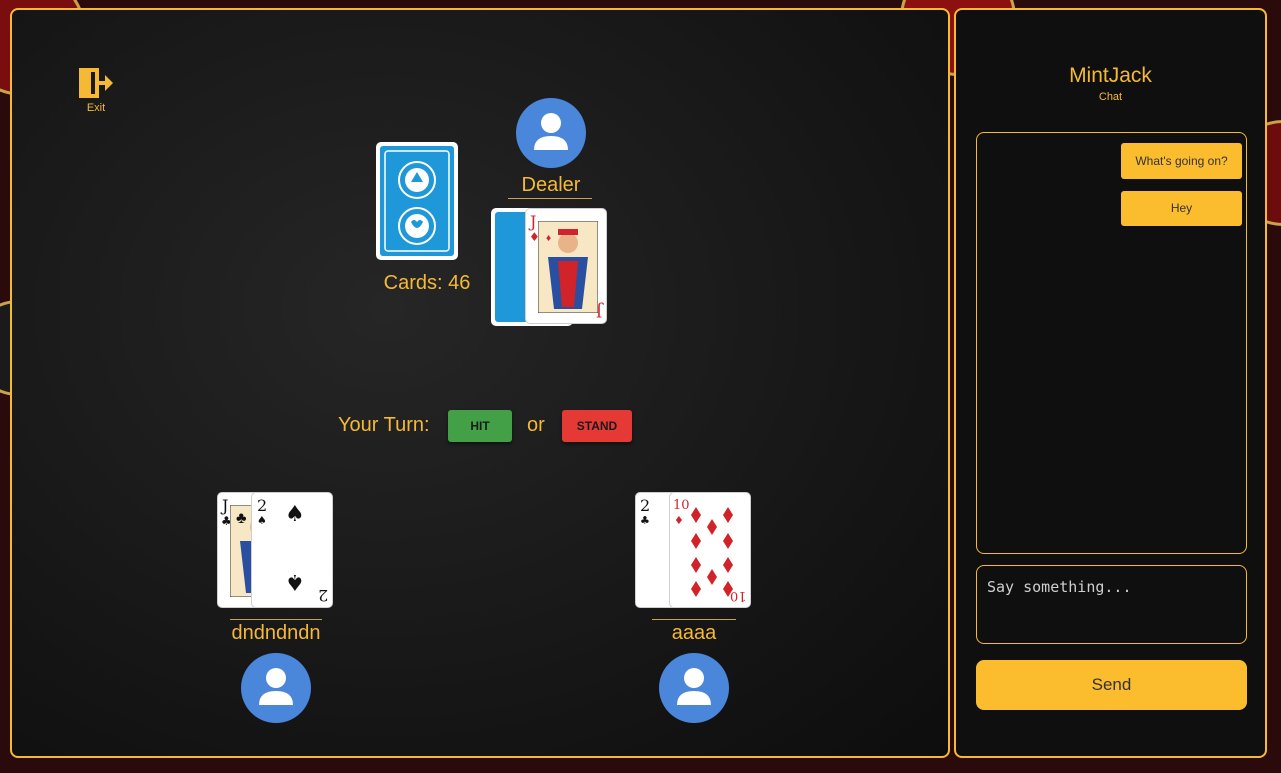 The image size is (1281, 773). What do you see at coordinates (384, 425) in the screenshot?
I see `turn-label: Your Turn:` at bounding box center [384, 425].